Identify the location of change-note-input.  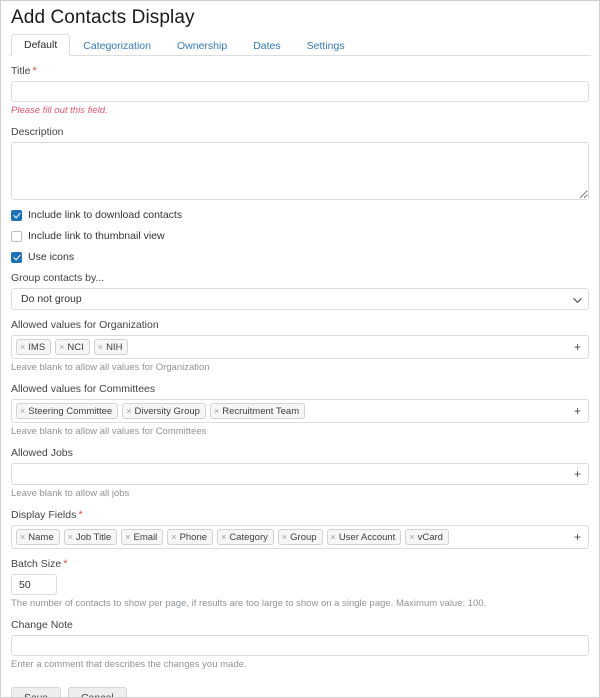
(300, 645).